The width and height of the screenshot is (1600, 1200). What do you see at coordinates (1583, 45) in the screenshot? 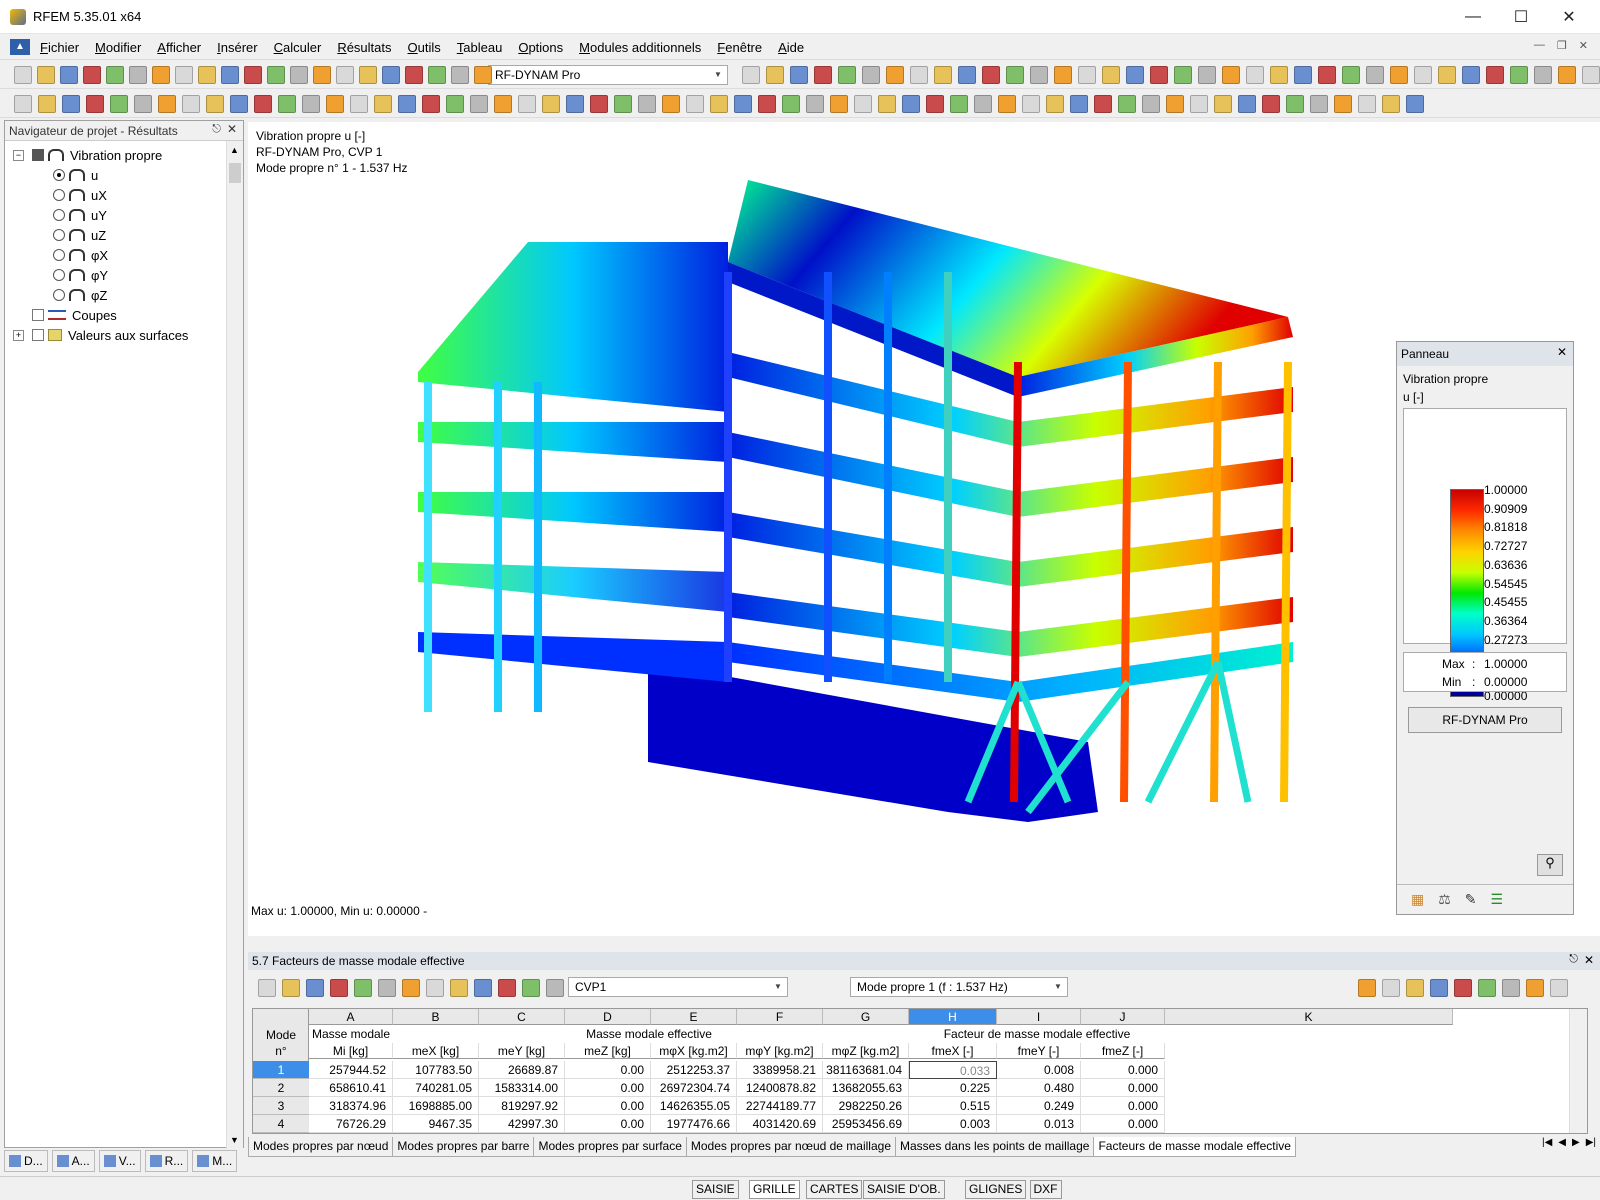
I see `mdi-close-icon: ✕` at bounding box center [1583, 45].